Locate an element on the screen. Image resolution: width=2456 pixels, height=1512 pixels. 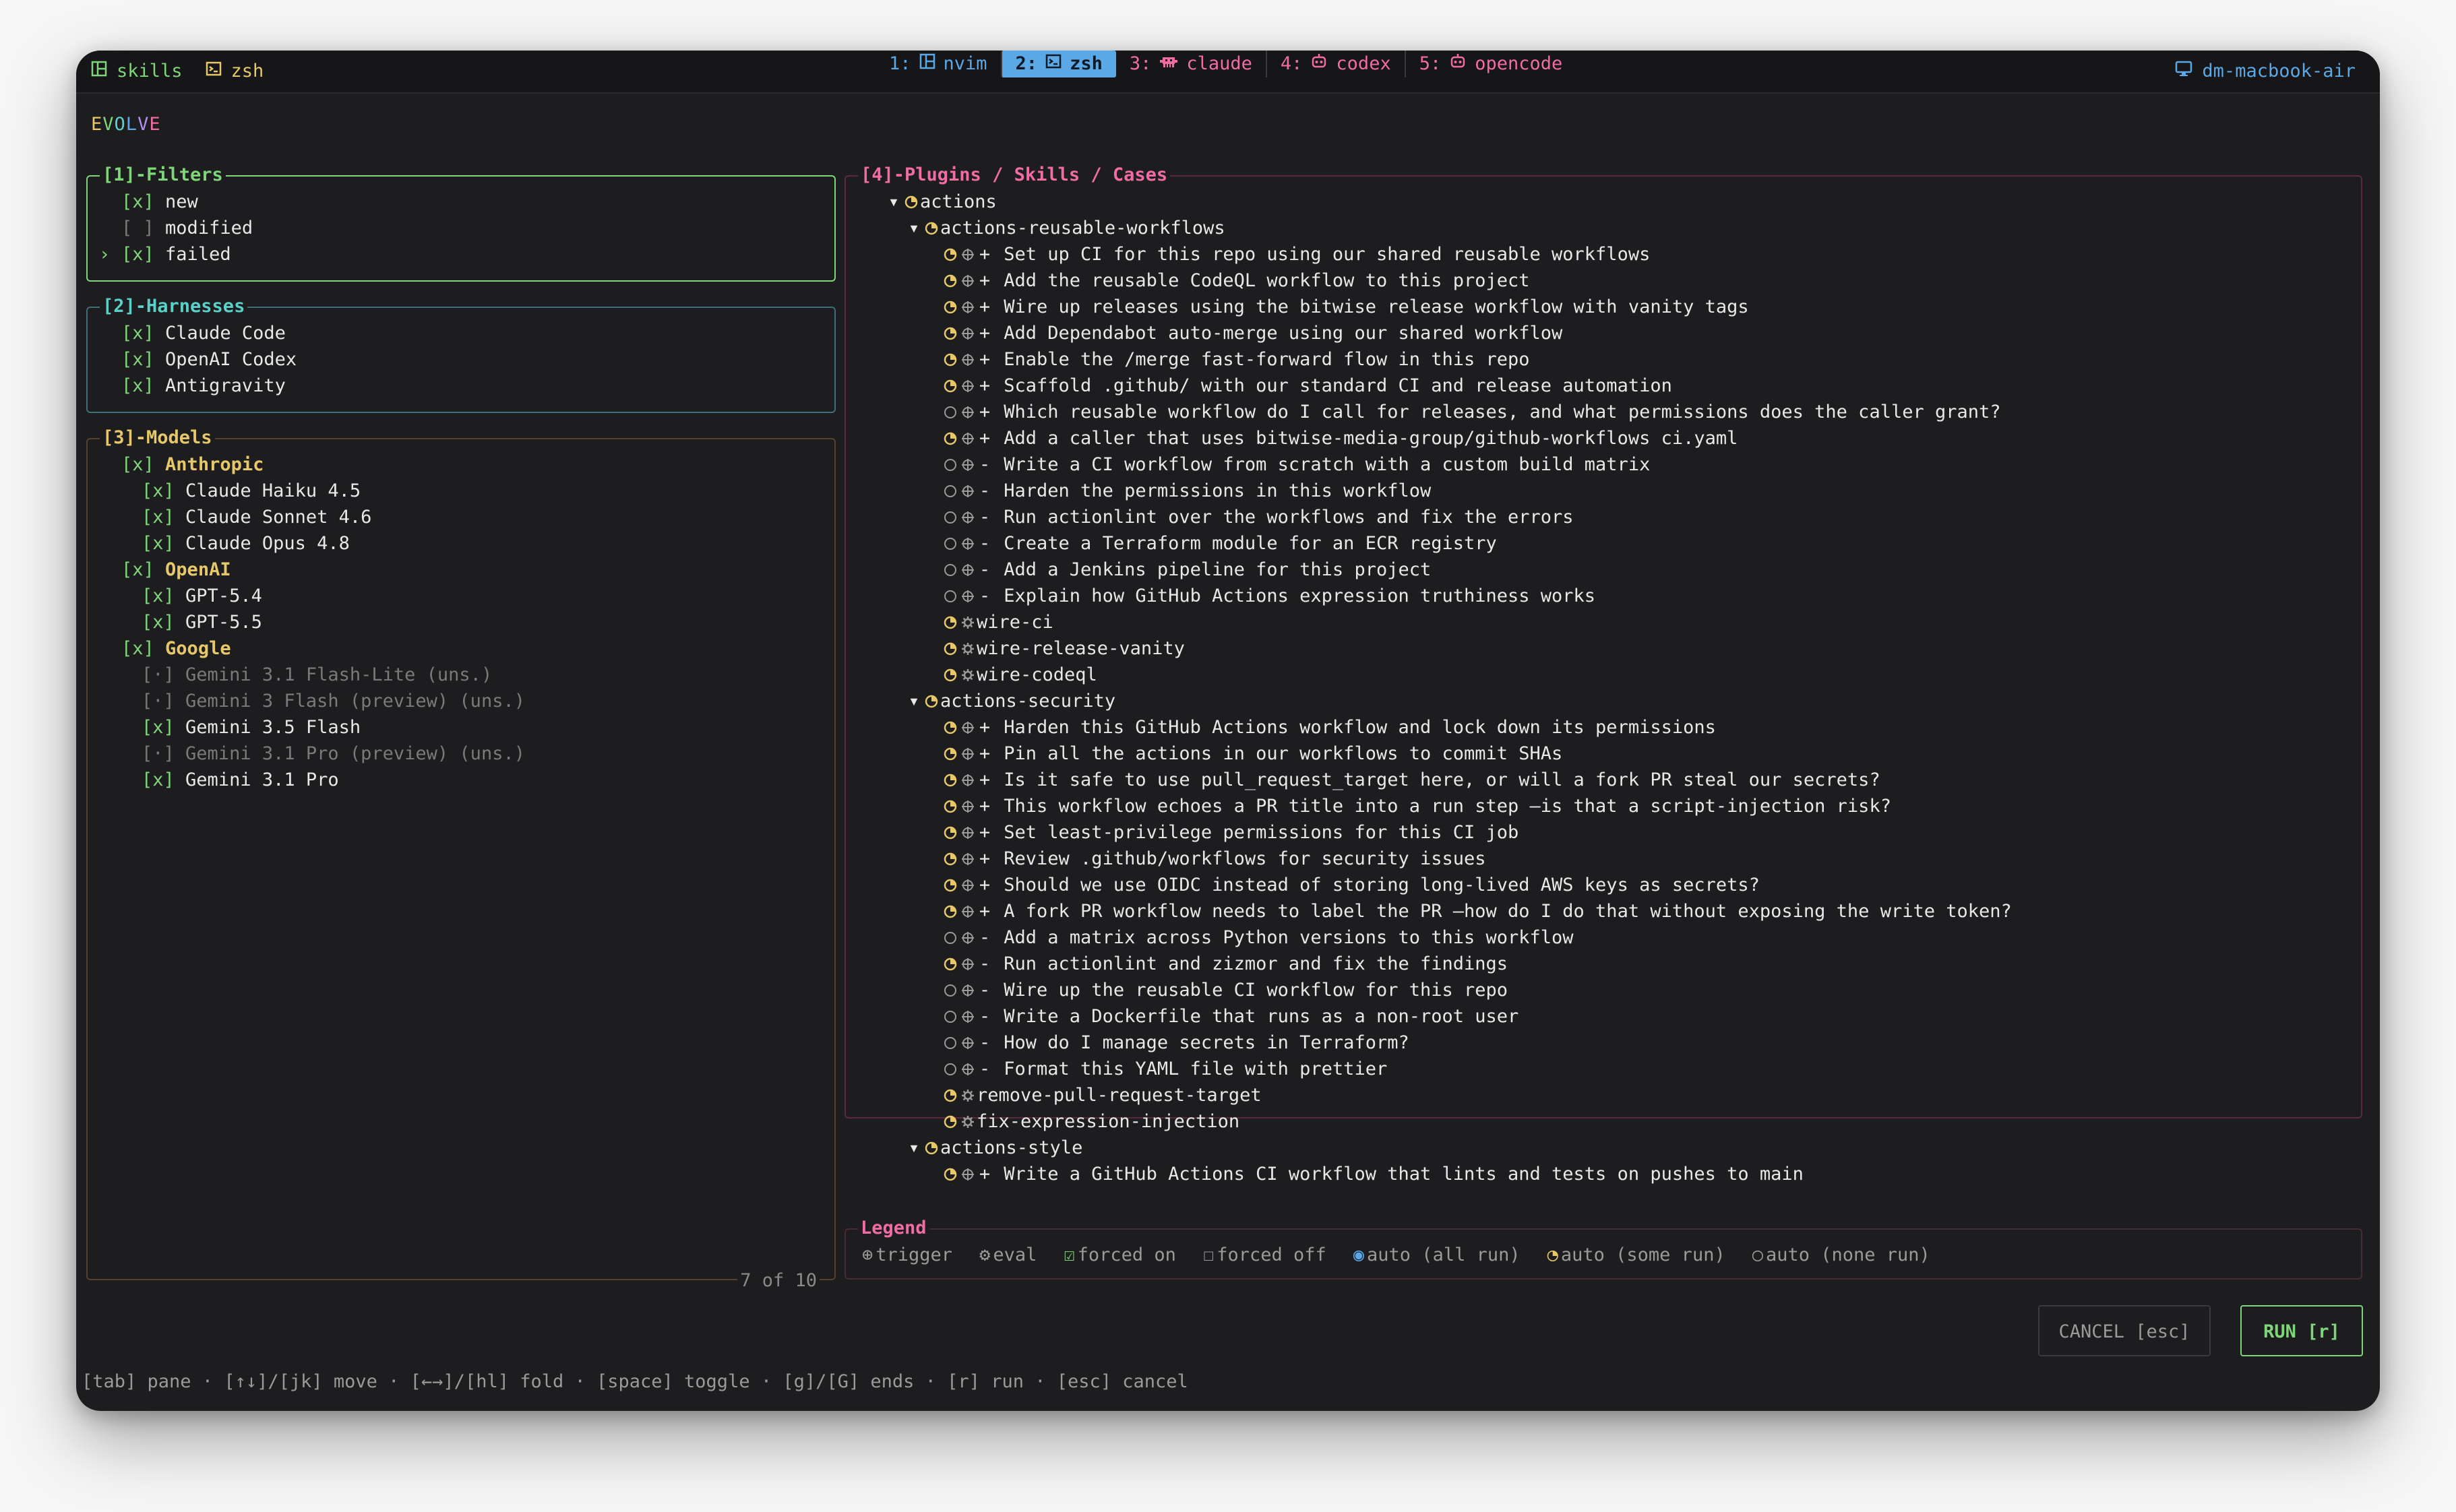
tree-node: ▾ actions is located at coordinates (1603, 202).